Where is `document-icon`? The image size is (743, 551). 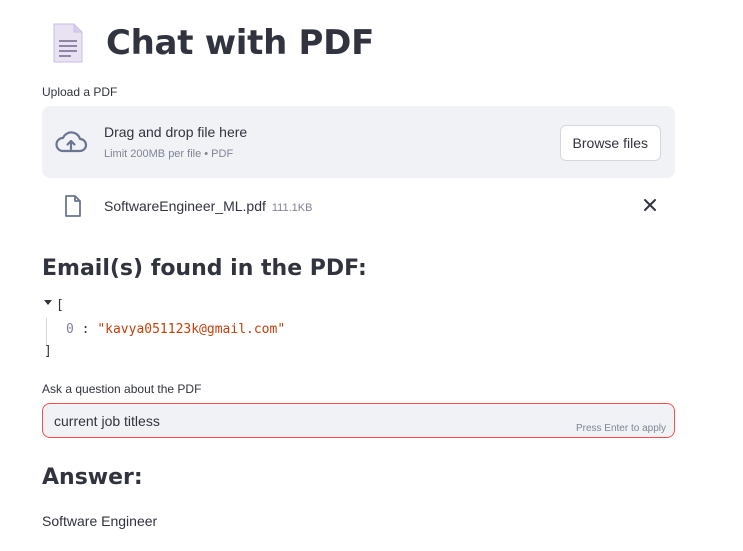
document-icon is located at coordinates (68, 43).